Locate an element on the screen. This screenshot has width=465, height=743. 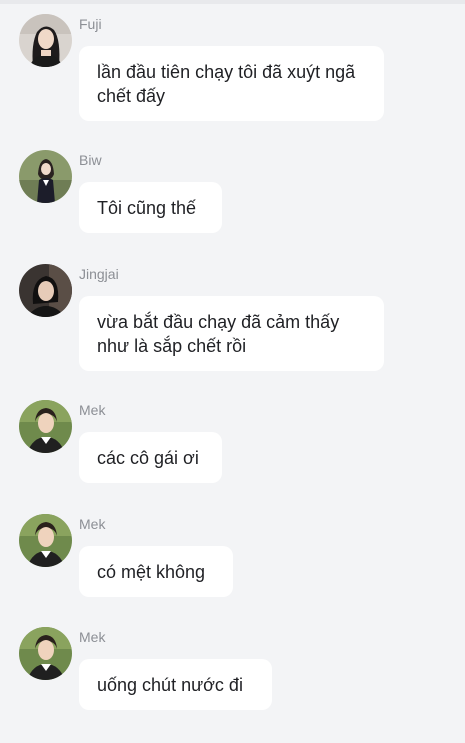
avatar-jingjai is located at coordinates (45, 290).